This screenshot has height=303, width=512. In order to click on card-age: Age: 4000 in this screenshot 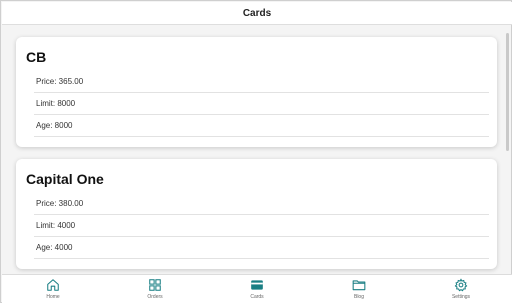, I will do `click(261, 248)`.